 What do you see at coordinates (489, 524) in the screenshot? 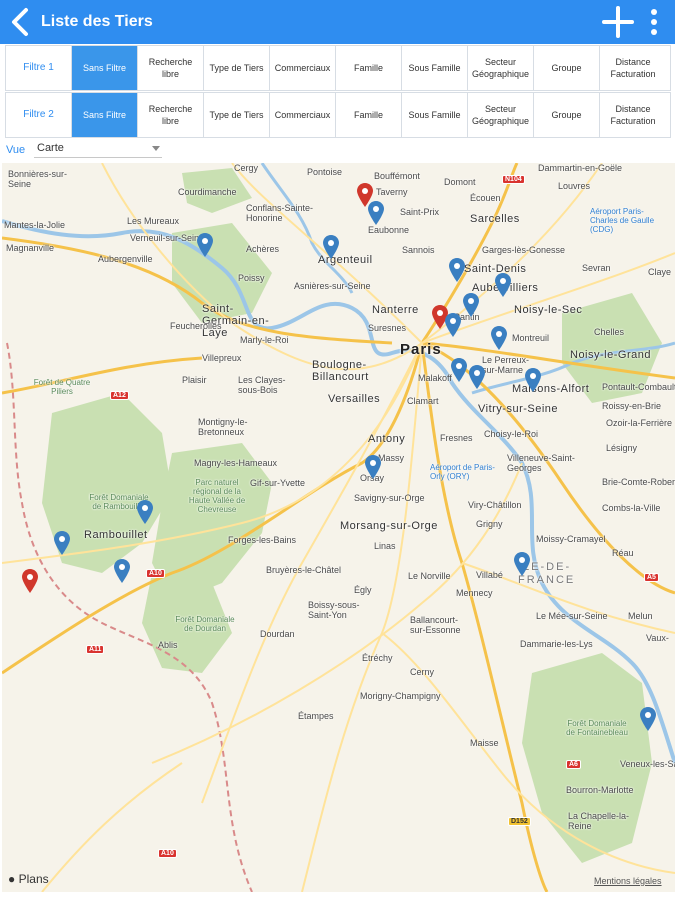
I see `place-label: Grigny` at bounding box center [489, 524].